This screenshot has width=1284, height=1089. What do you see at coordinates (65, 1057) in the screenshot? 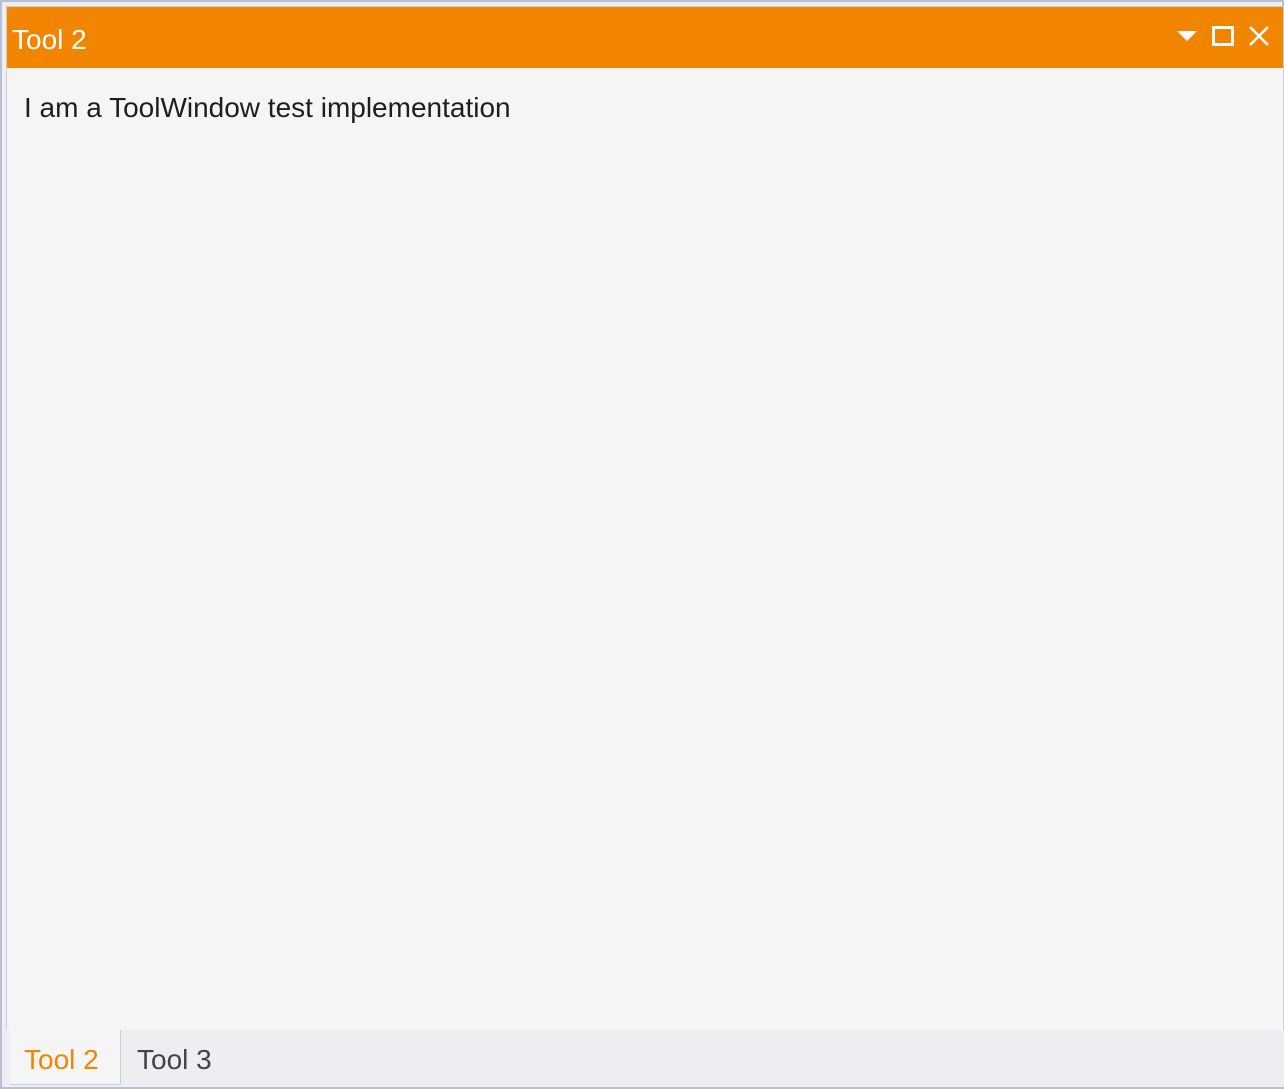
I see `tab-tool-2: Tool 2` at bounding box center [65, 1057].